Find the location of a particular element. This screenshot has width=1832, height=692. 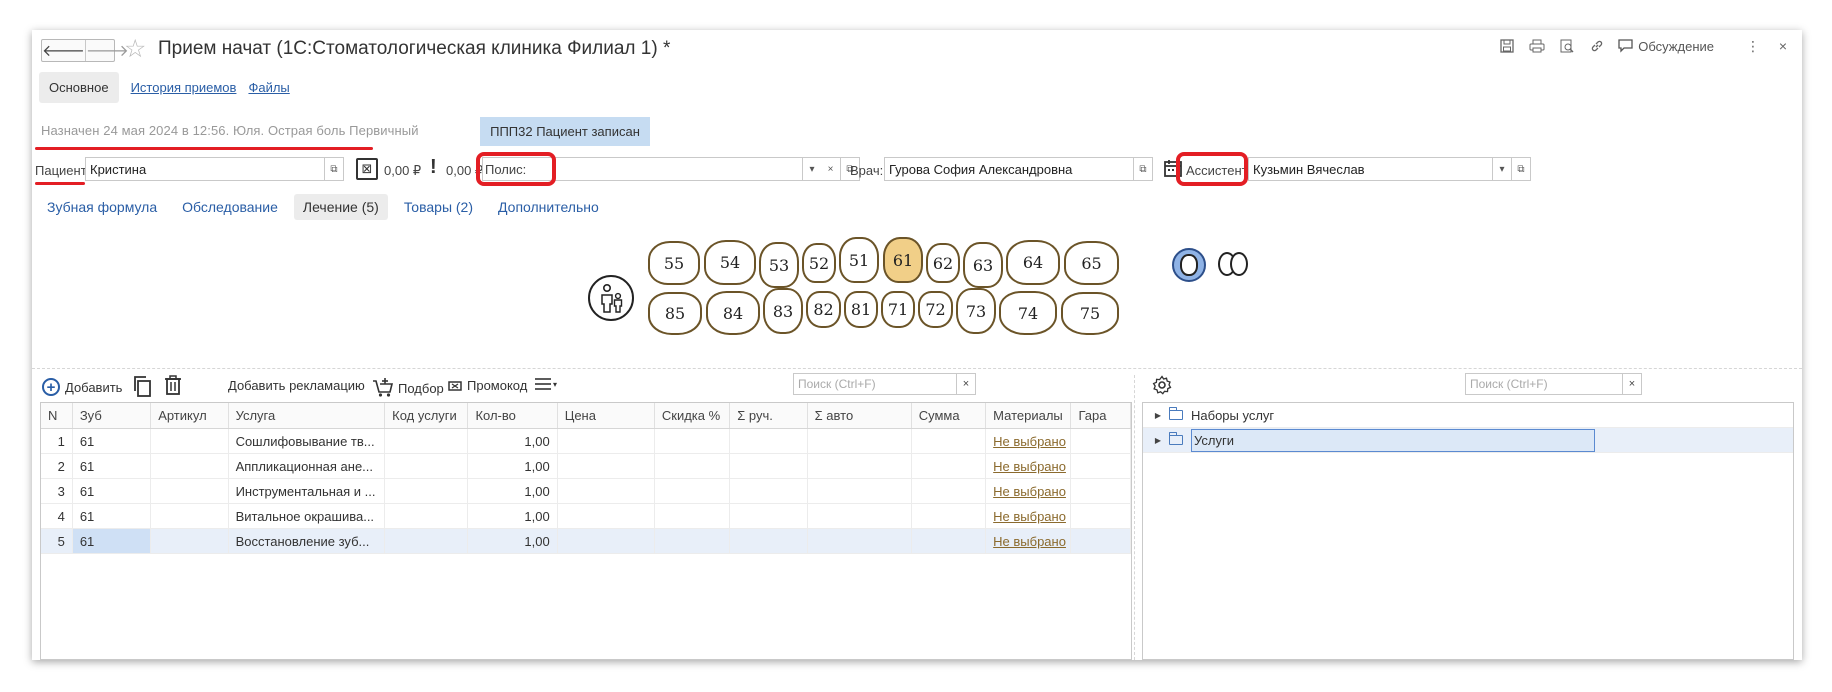

tab-goods: Товары (2) is located at coordinates (438, 207).